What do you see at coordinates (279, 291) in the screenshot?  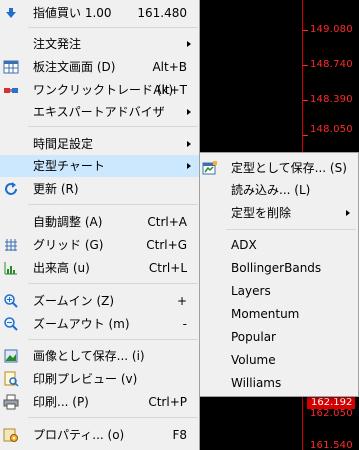 I see `template-item-layers: Layers` at bounding box center [279, 291].